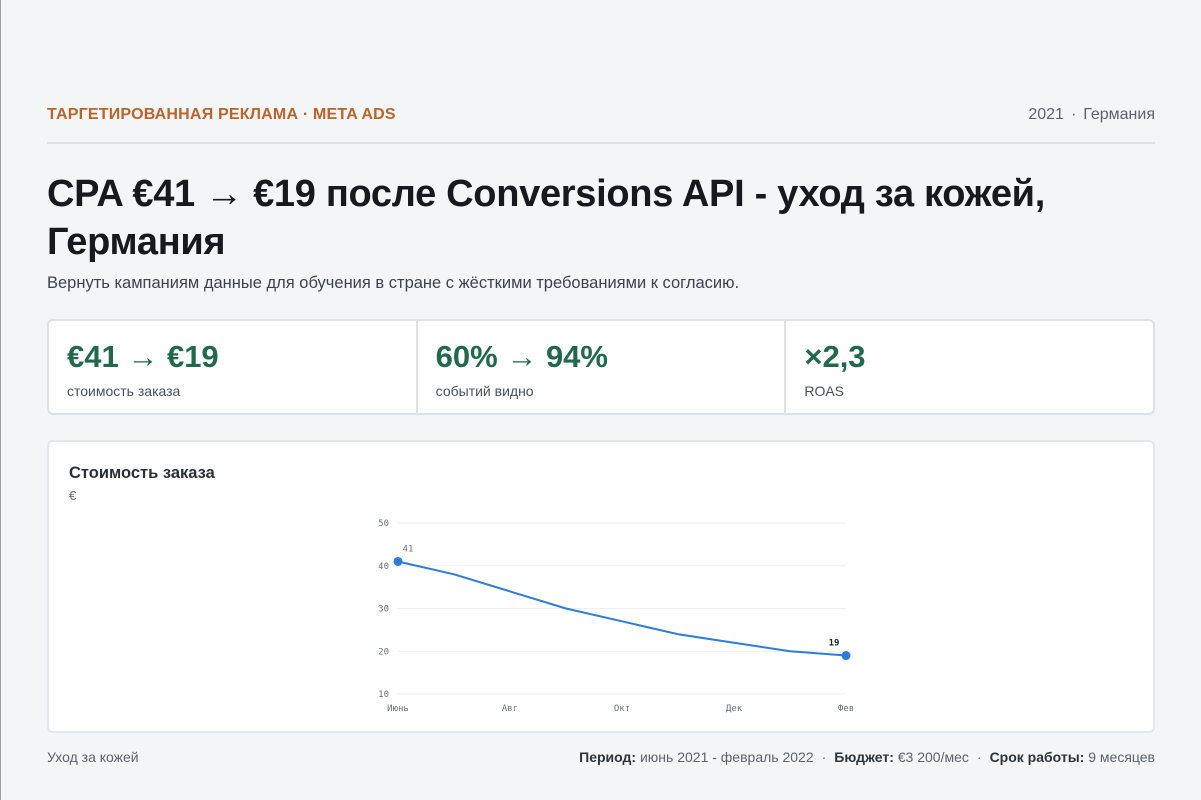 Image resolution: width=1201 pixels, height=800 pixels. Describe the element at coordinates (616, 616) in the screenshot. I see `cpa-line-chart: 10 20 30 40 50 Июнь Авг Окт Дек Фев 41 19` at that location.